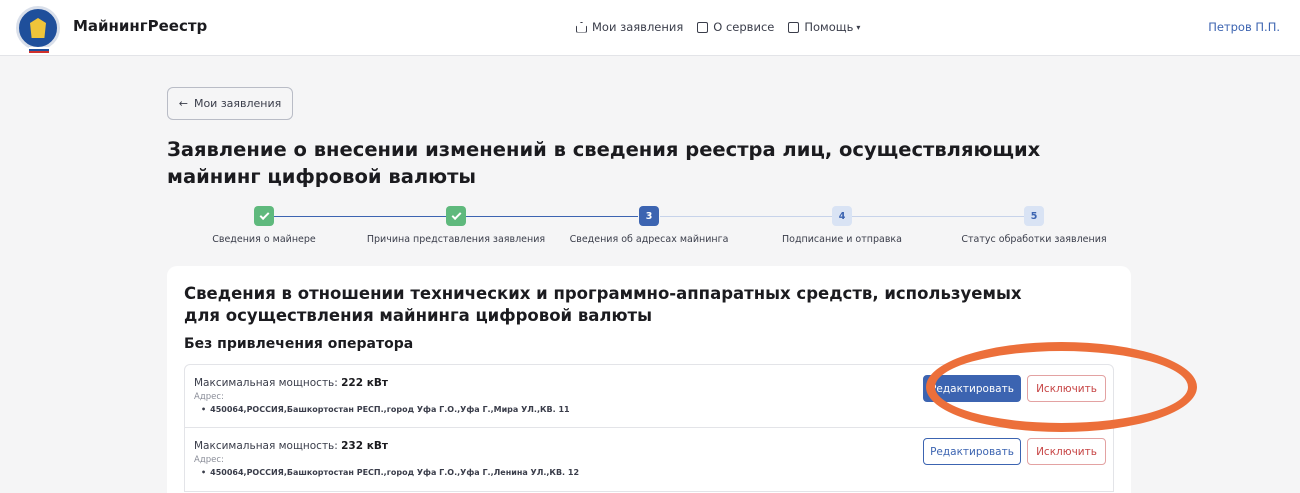 This screenshot has width=1300, height=493. I want to click on back-button: ← Мои заявления, so click(230, 103).